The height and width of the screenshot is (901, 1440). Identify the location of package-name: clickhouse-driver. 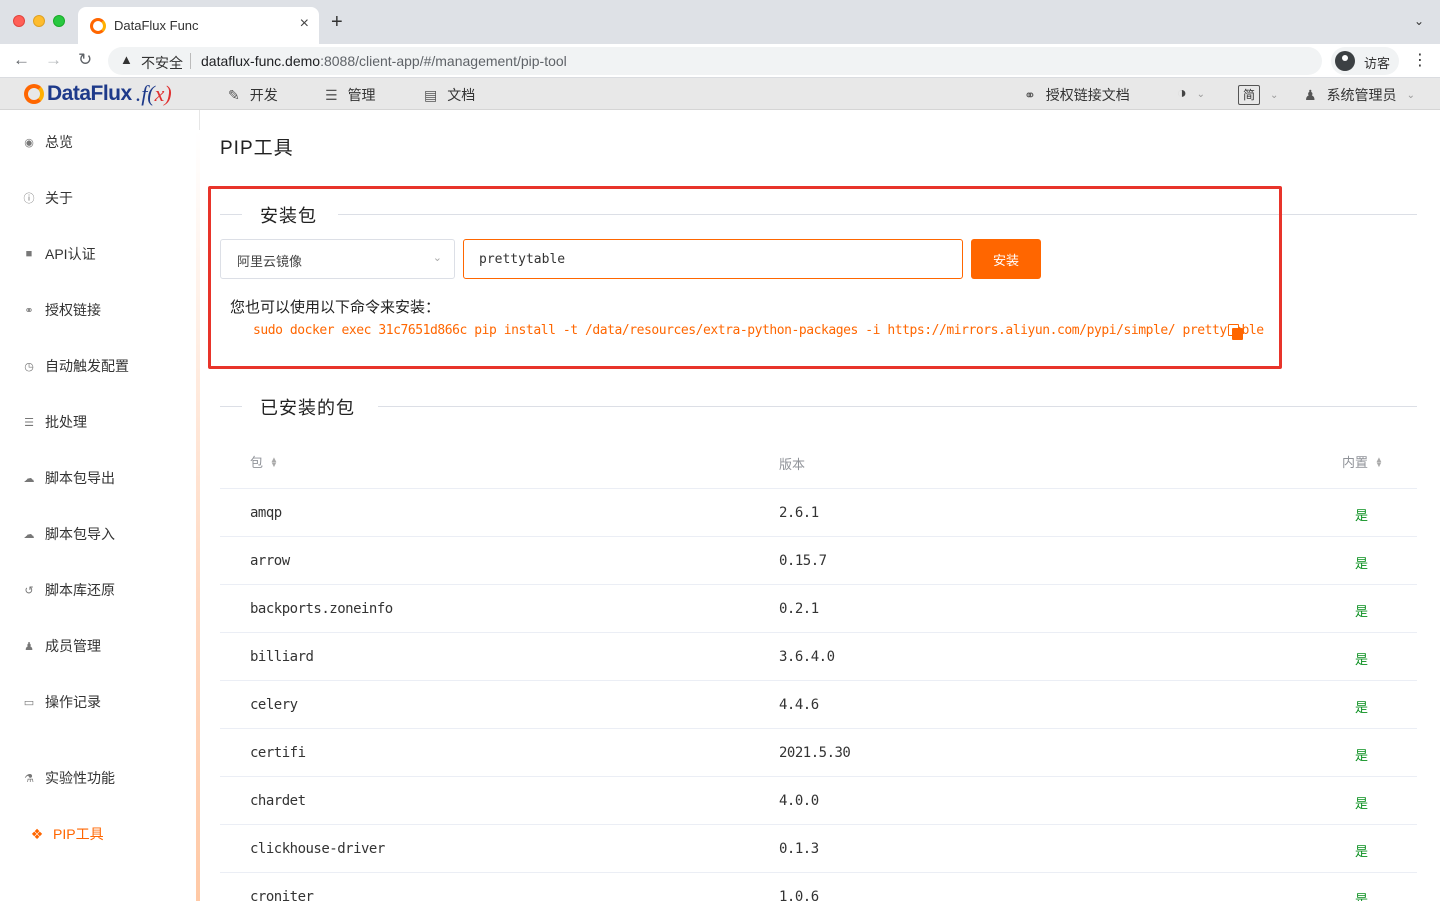
(317, 849).